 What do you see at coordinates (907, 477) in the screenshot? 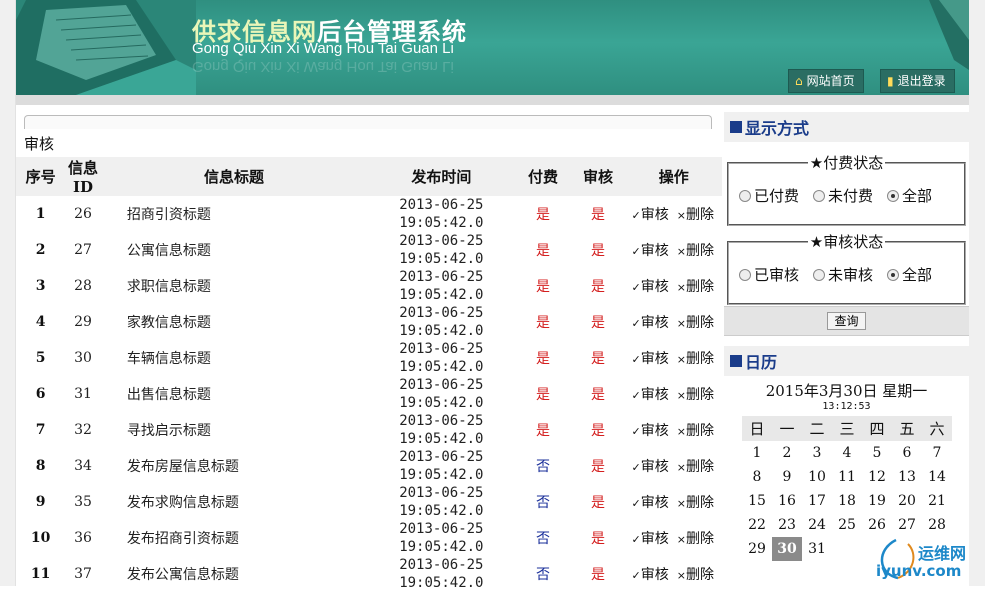
I see `calendar-day: 13` at bounding box center [907, 477].